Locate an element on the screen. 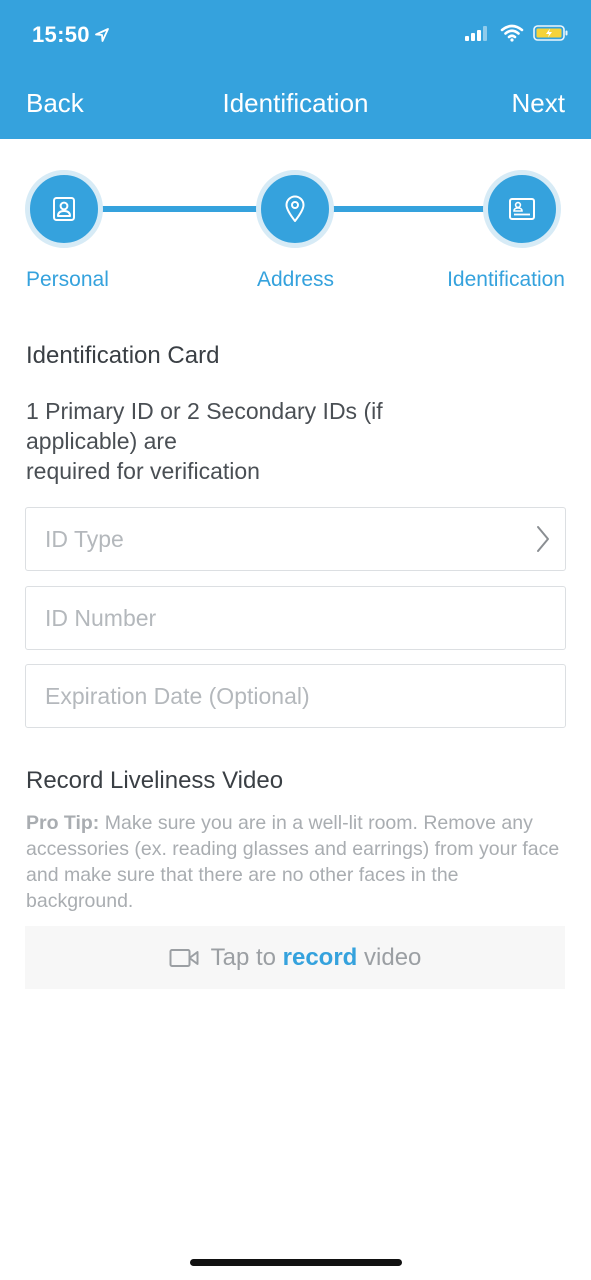 This screenshot has width=591, height=1280. record-video-button: Tap to record video is located at coordinates (295, 957).